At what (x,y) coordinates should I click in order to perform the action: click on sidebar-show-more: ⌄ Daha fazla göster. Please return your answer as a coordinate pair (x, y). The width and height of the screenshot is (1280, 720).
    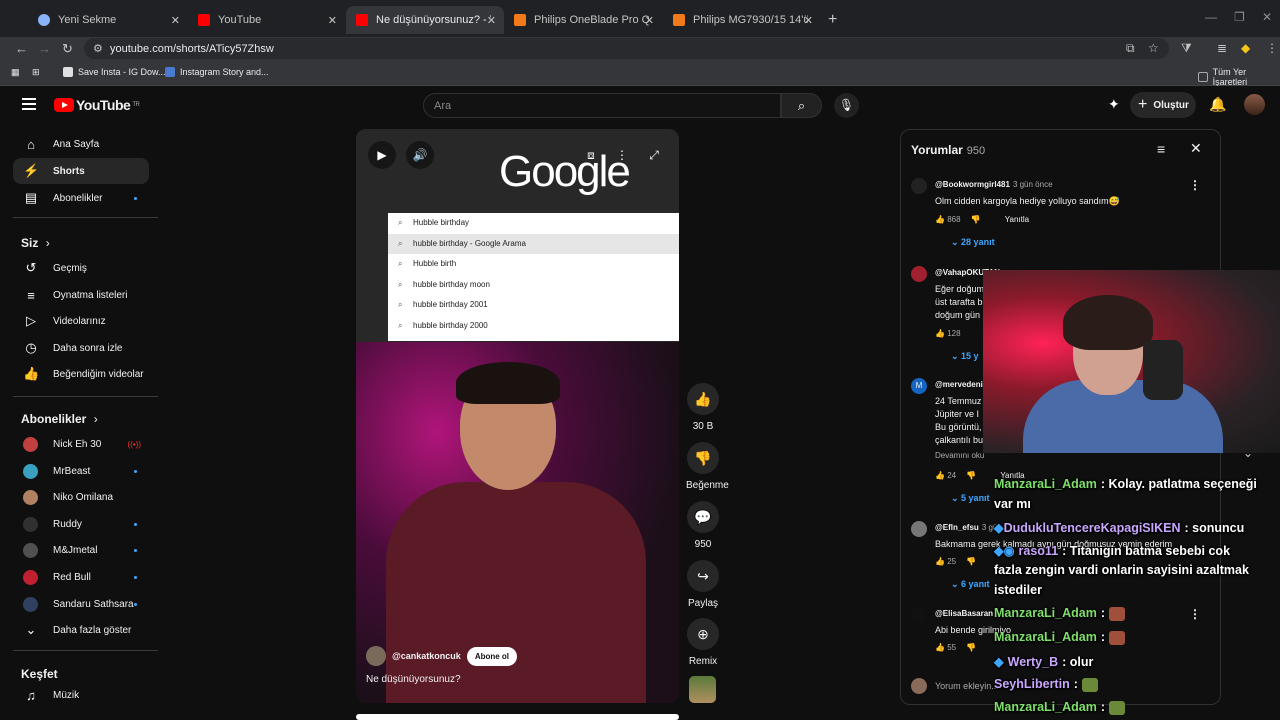
    Looking at the image, I should click on (81, 630).